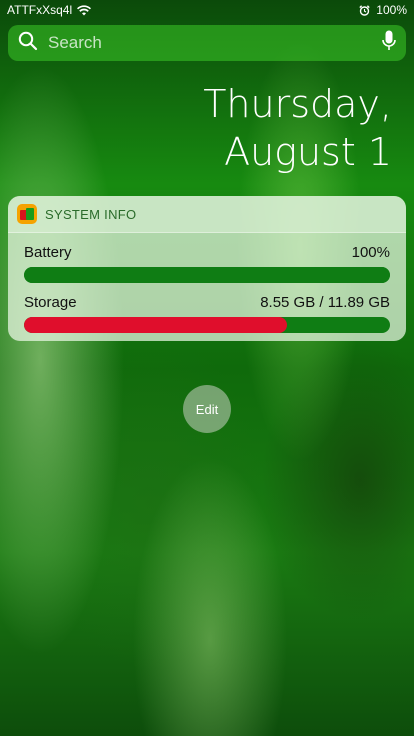  Describe the element at coordinates (84, 10) in the screenshot. I see `wifi-icon` at that location.